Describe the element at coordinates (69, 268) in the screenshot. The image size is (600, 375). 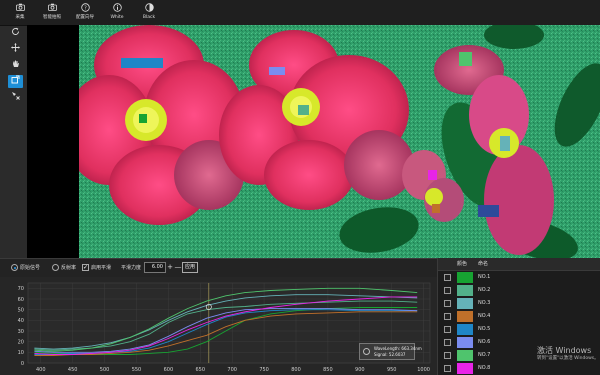
I see `reflectance-label: 反射率` at that location.